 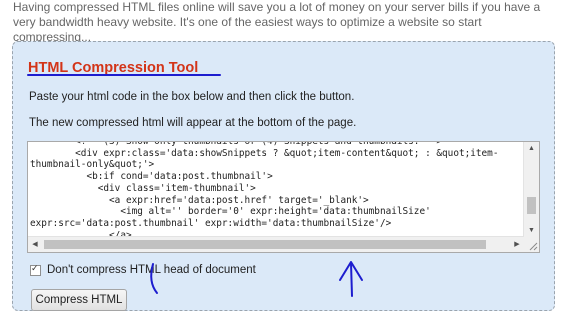 What do you see at coordinates (256, 279) in the screenshot?
I see `handwritten-annotation` at bounding box center [256, 279].